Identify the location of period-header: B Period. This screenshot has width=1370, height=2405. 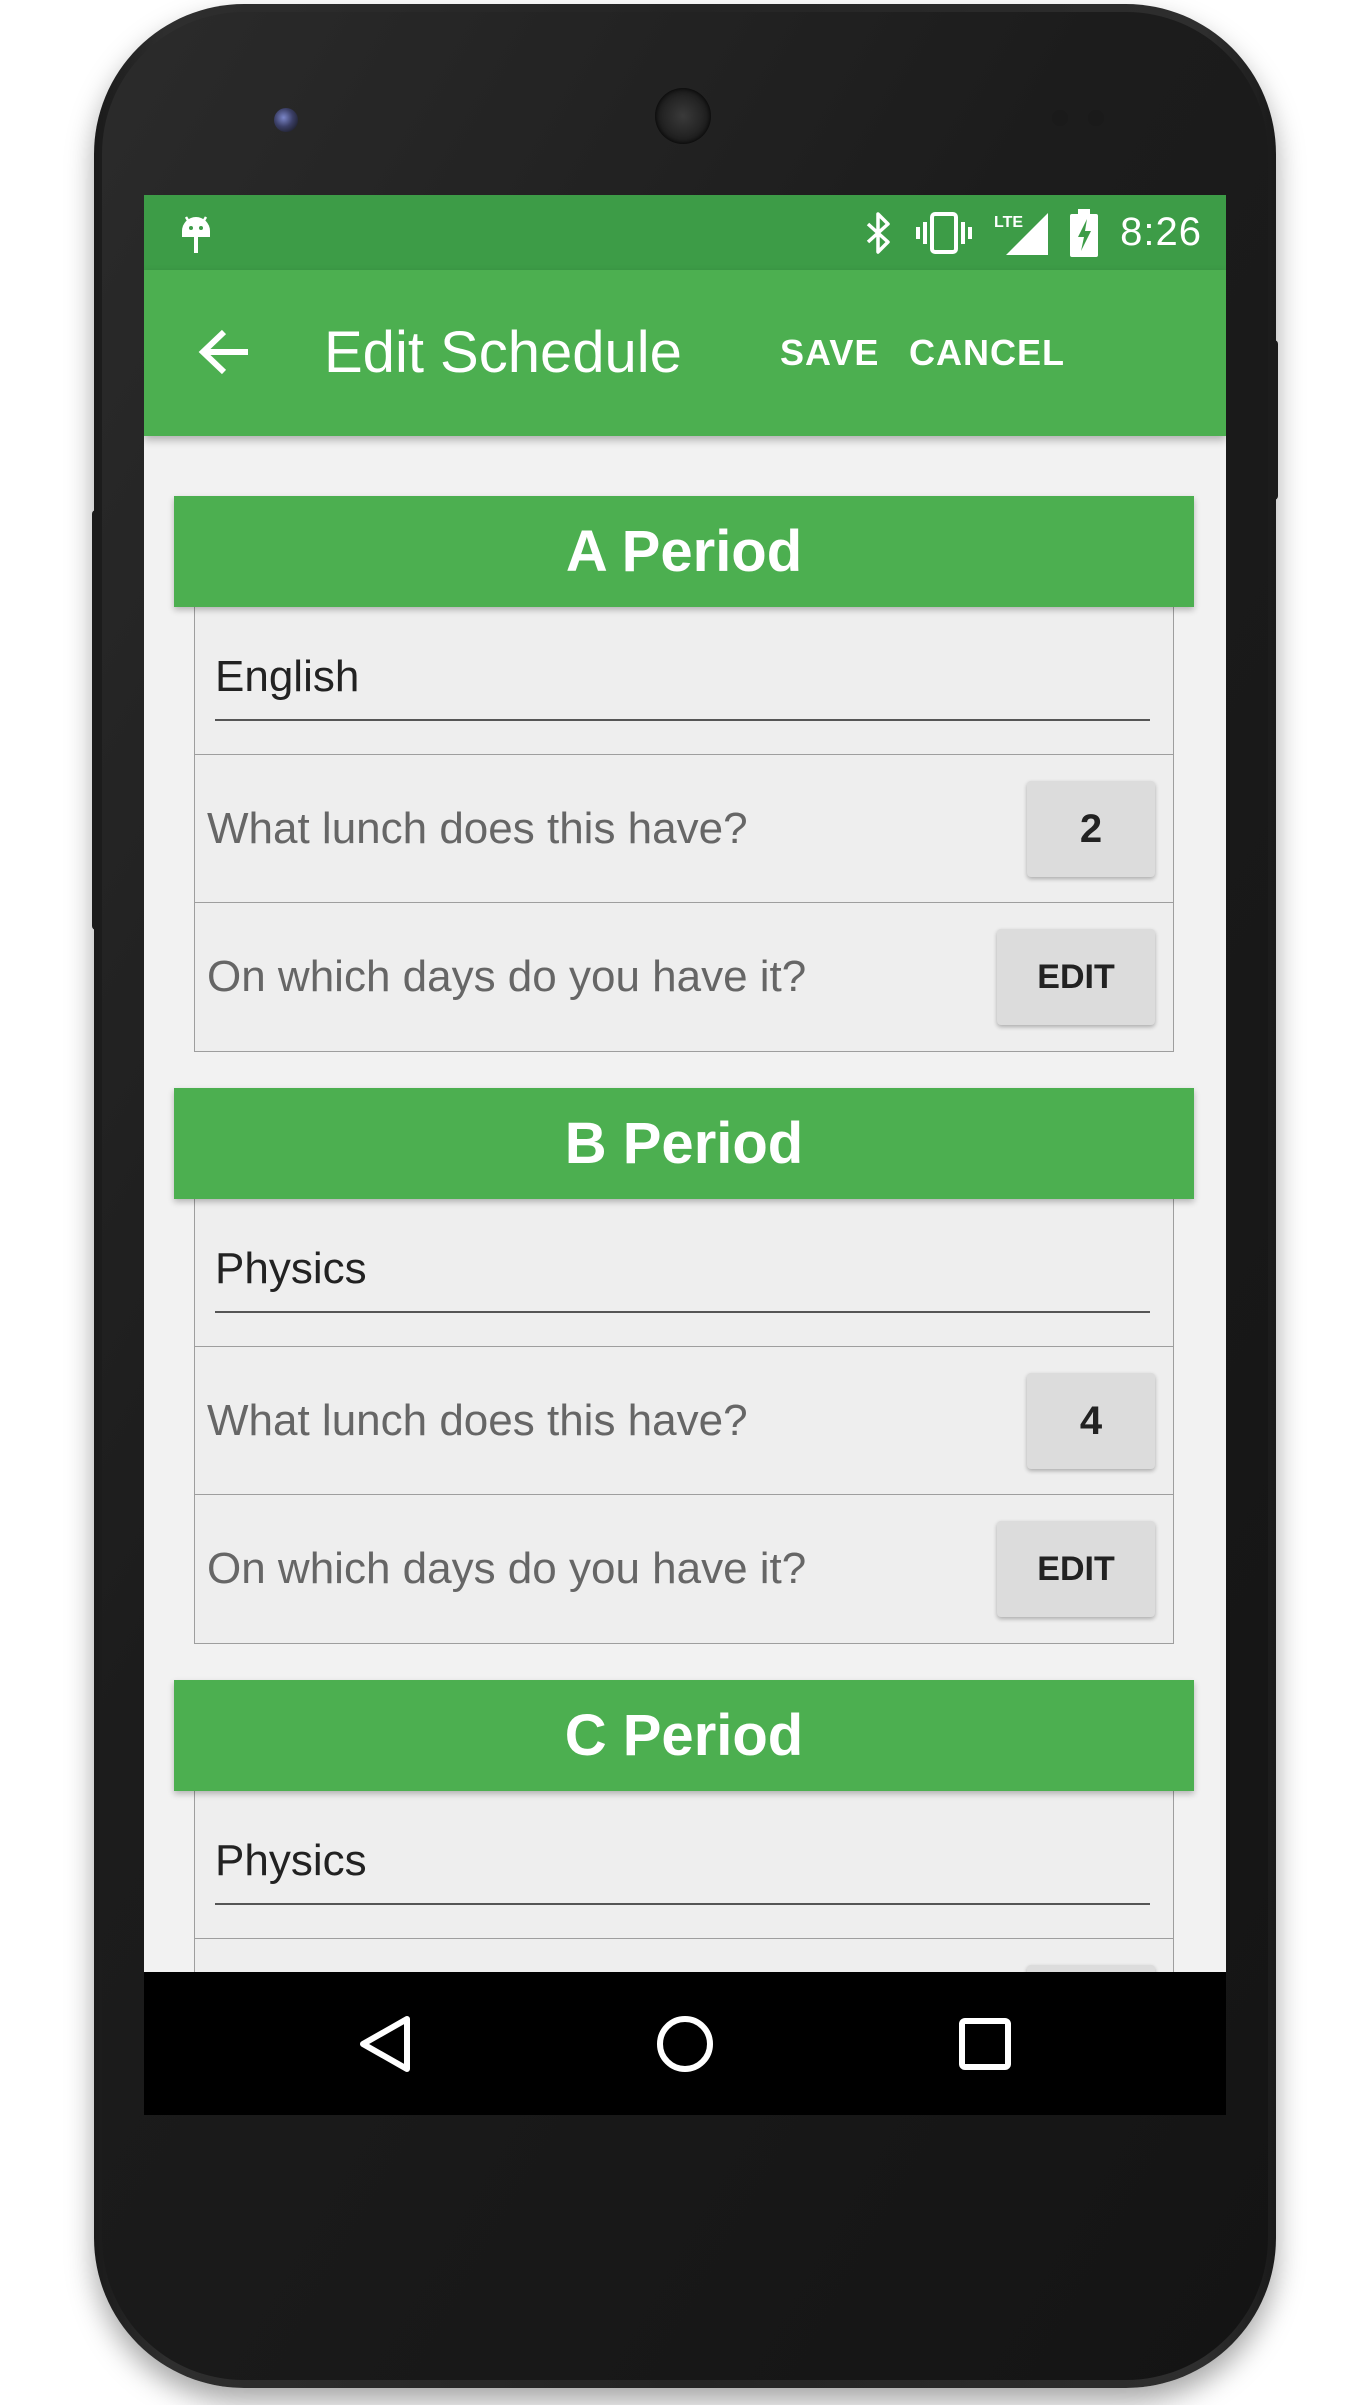
(684, 1143).